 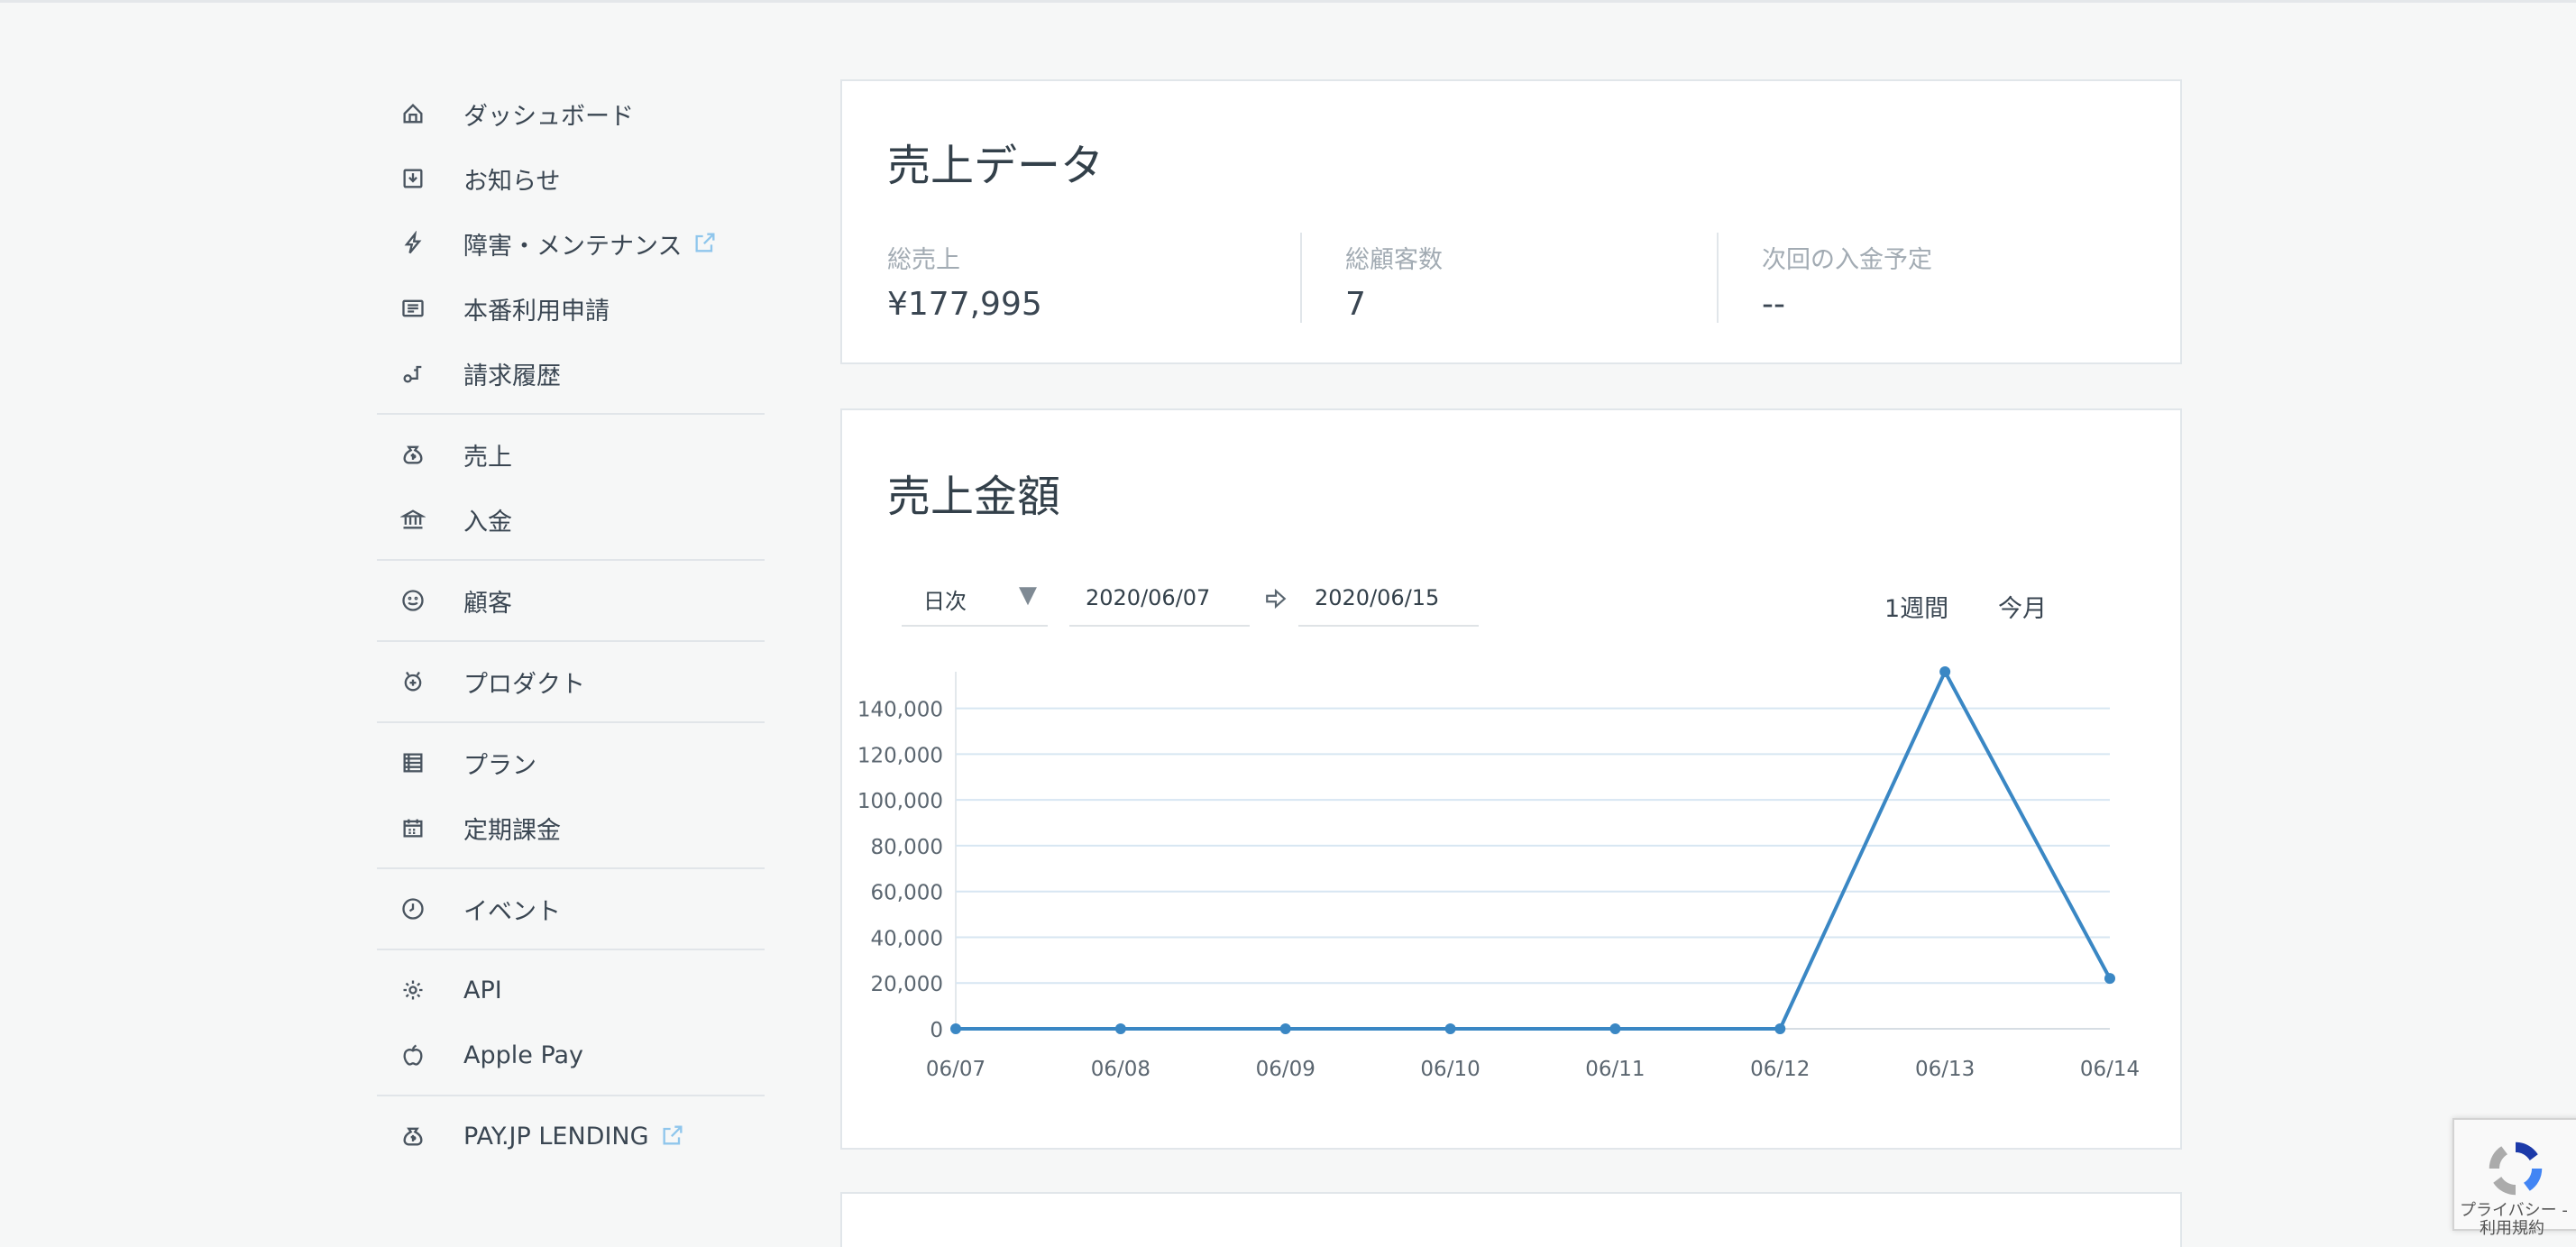 I want to click on range-week-button: 1週間, so click(x=1916, y=607).